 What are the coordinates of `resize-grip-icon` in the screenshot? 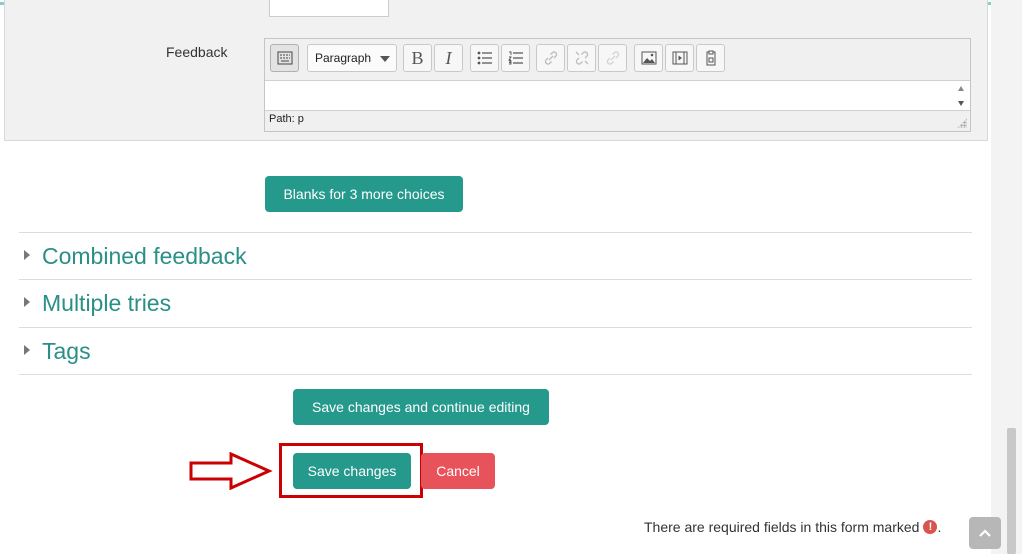 It's located at (962, 123).